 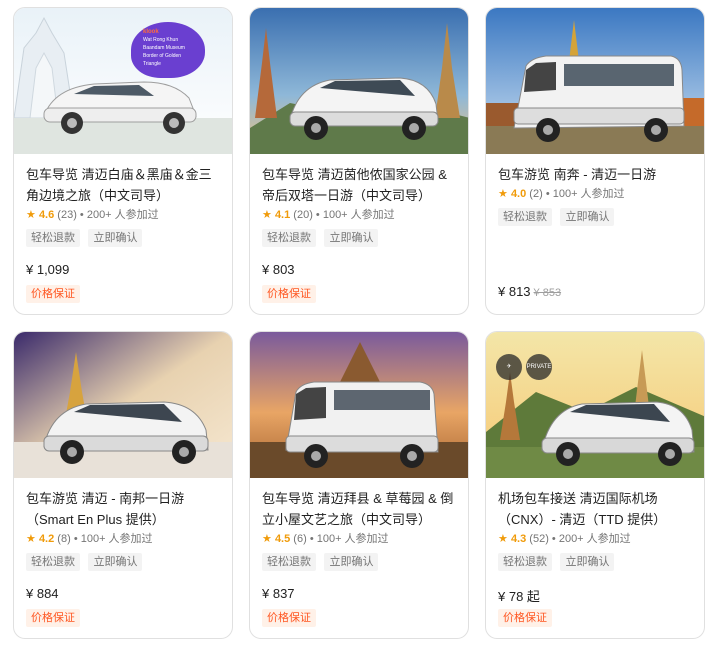 I want to click on rating-row: ★ 4.2 (8) • 100+ 人参加过, so click(x=124, y=539).